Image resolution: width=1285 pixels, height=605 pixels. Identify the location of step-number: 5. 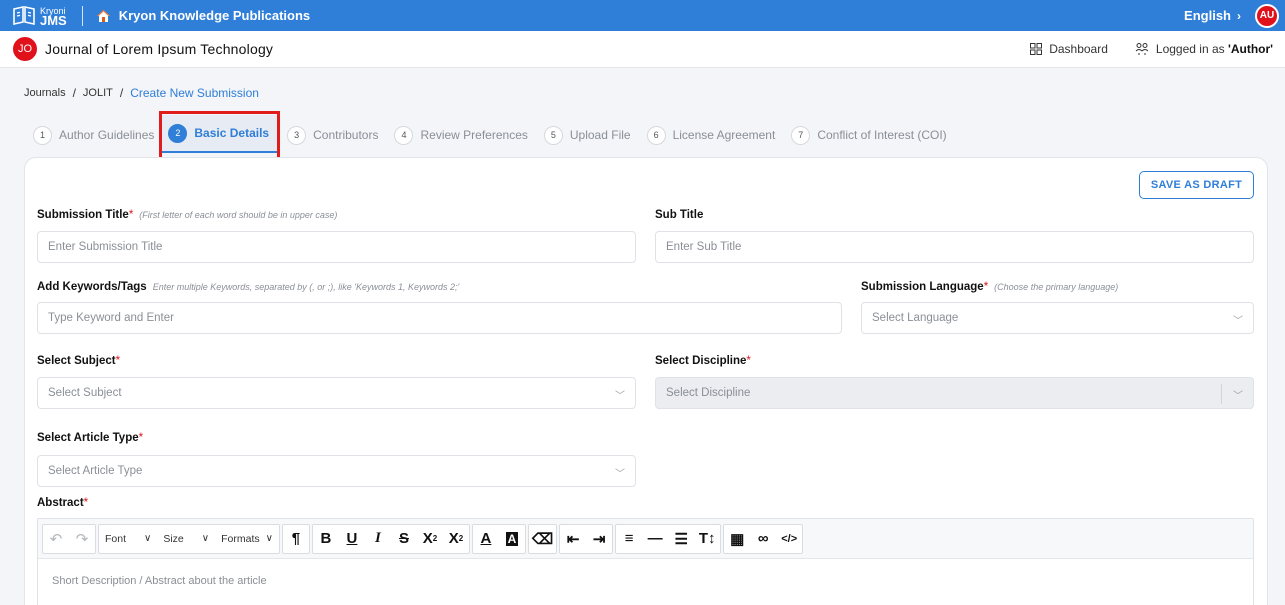
(553, 135).